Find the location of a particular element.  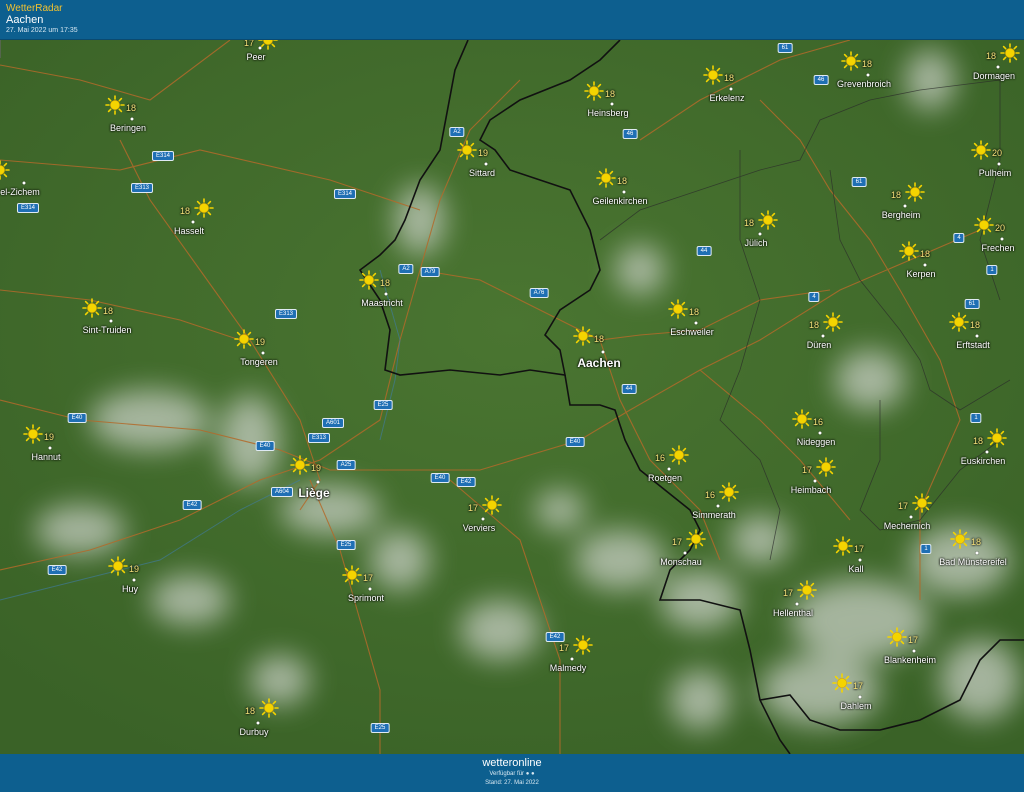

city-temperature: 19 is located at coordinates (134, 569).